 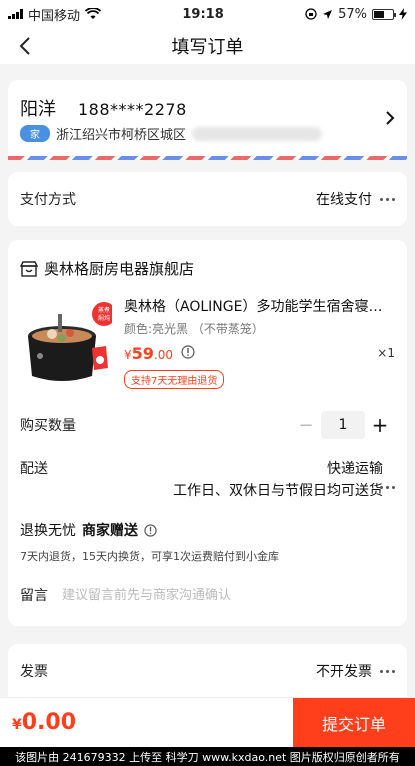 I want to click on service-name: 退换无忧, so click(x=48, y=531).